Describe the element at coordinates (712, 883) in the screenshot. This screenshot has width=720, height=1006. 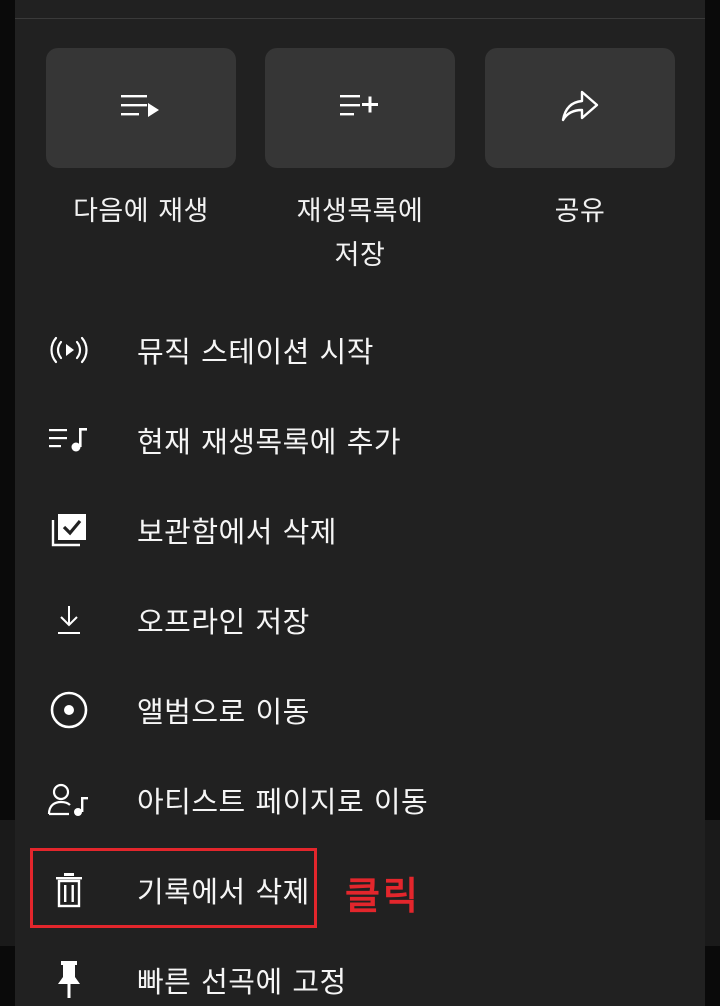
I see `background-player-strip-right` at that location.